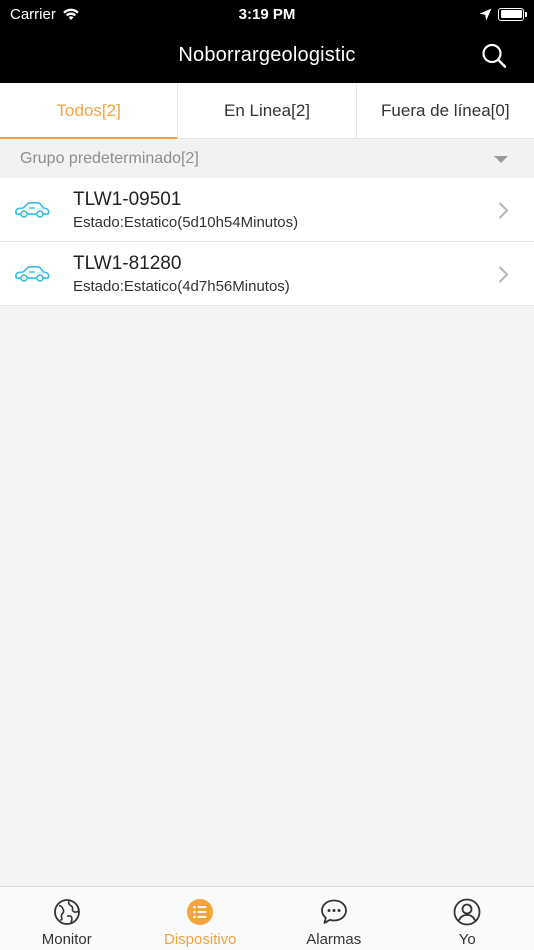 Image resolution: width=534 pixels, height=950 pixels. I want to click on status-bar: Carrier 3:19 PM, so click(267, 14).